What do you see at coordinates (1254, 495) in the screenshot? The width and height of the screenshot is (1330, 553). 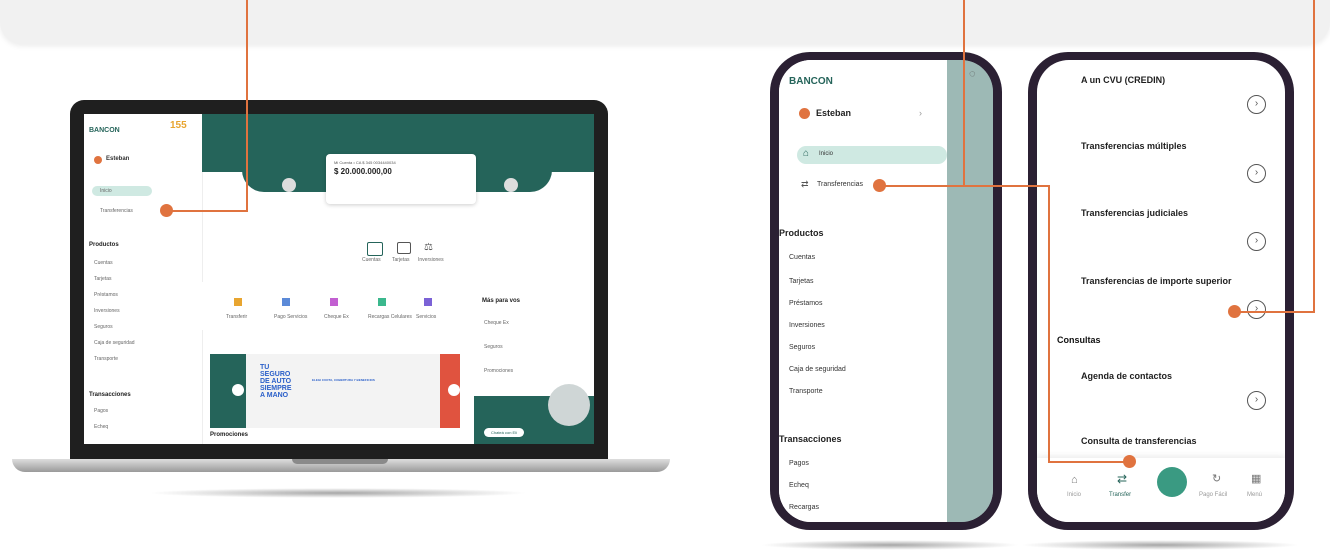 I see `nav-label: Menú` at bounding box center [1254, 495].